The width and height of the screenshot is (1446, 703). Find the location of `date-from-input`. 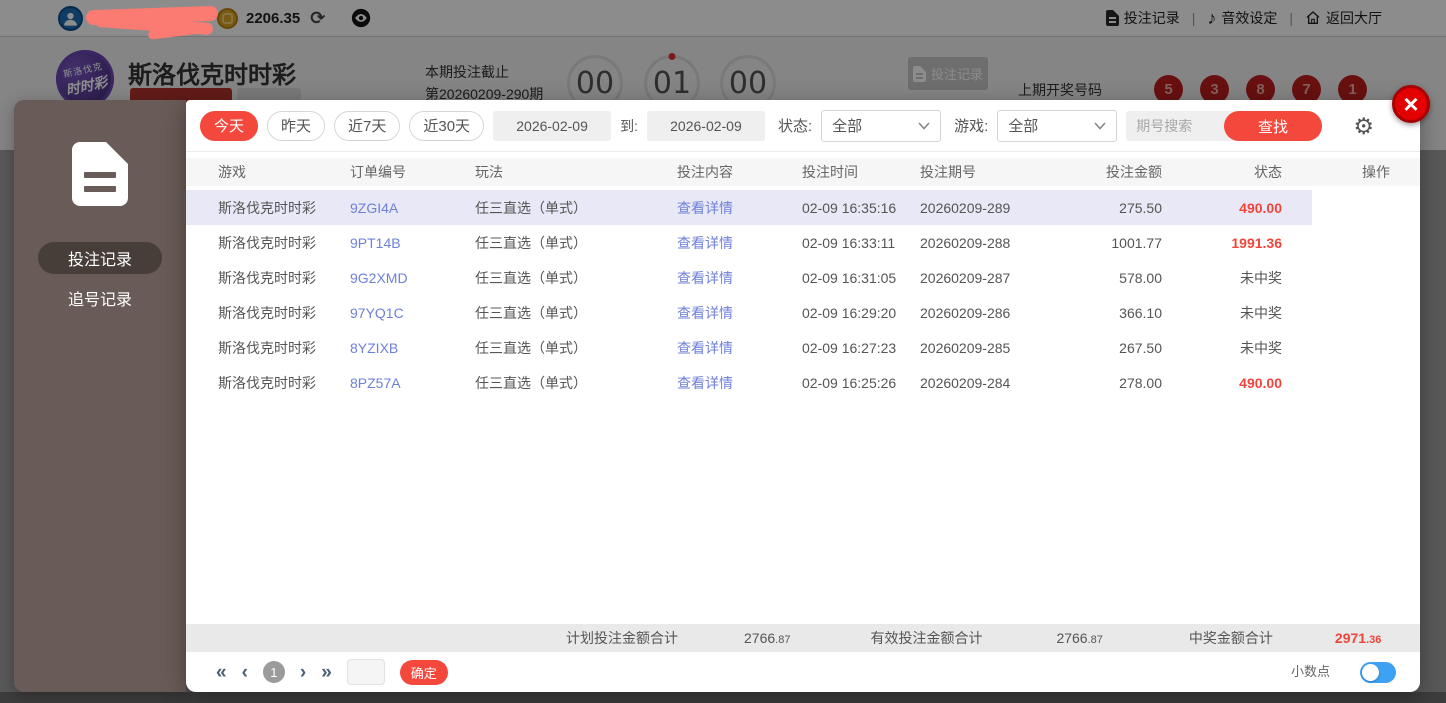

date-from-input is located at coordinates (552, 125).